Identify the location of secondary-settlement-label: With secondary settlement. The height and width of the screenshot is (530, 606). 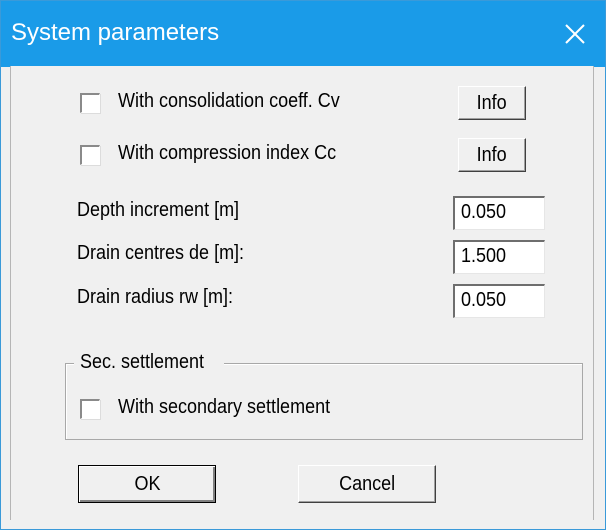
(224, 407).